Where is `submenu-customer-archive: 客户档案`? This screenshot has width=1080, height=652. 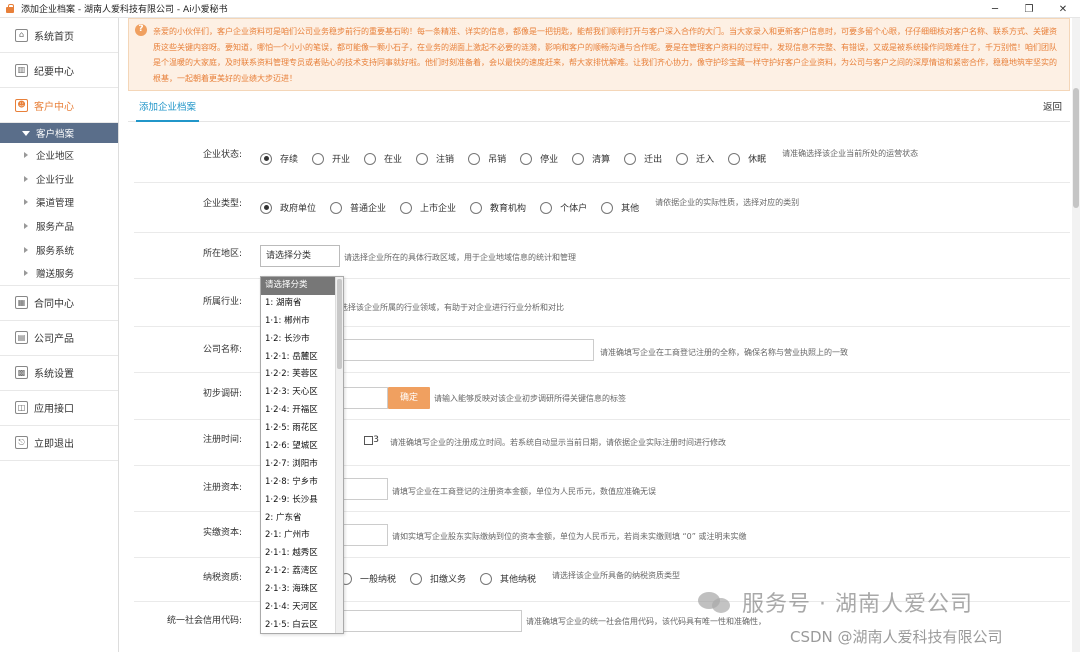
submenu-customer-archive: 客户档案 is located at coordinates (59, 133).